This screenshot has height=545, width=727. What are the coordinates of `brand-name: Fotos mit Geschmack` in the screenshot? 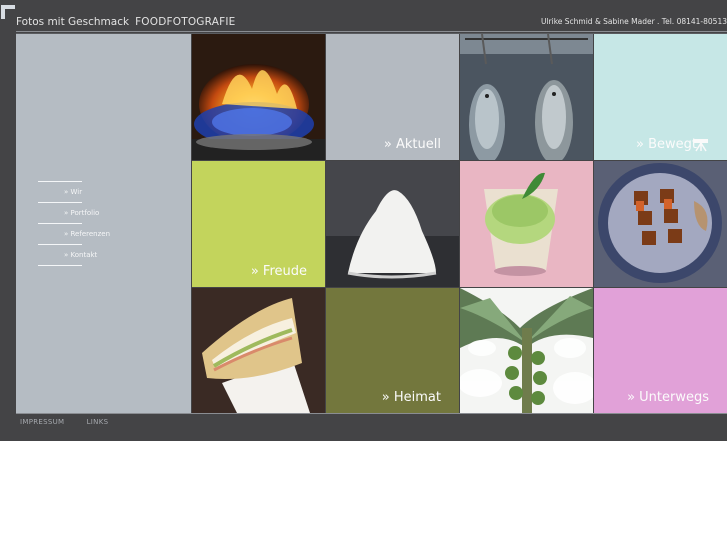 It's located at (73, 22).